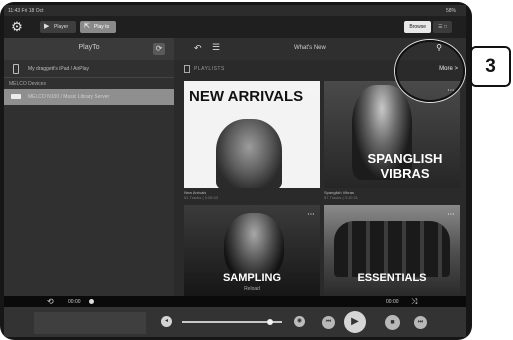 This screenshot has width=513, height=340. I want to click on tablet-icon, so click(16, 69).